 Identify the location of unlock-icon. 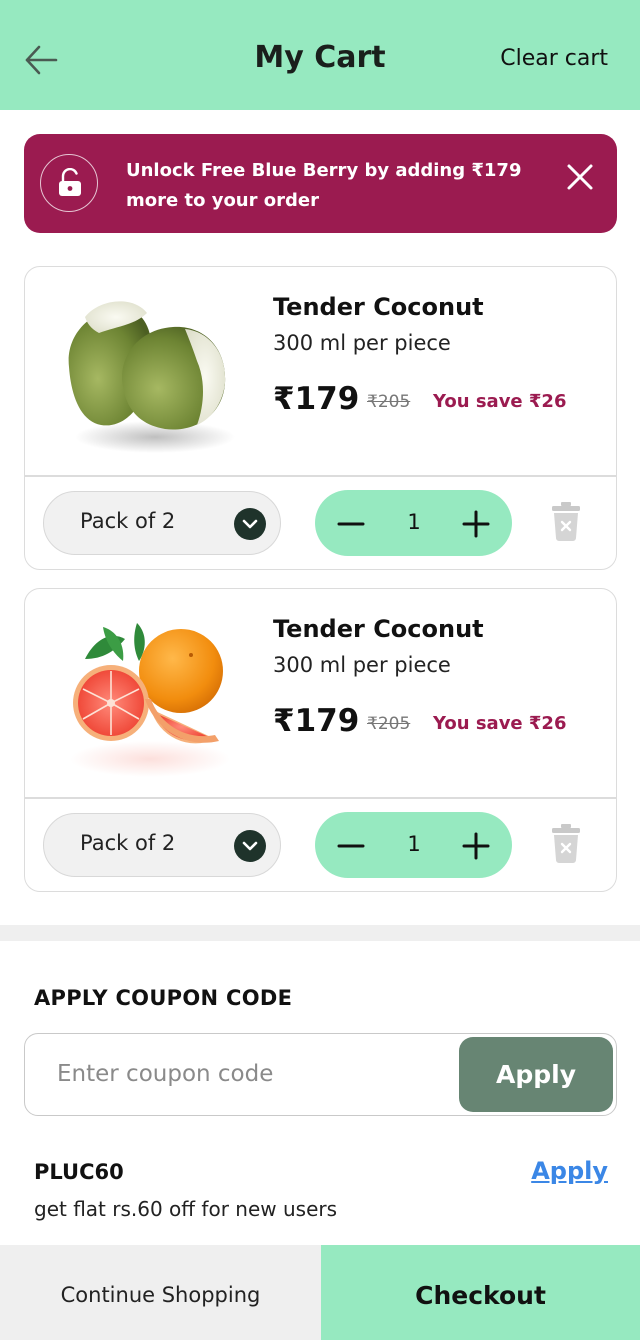
(69, 183).